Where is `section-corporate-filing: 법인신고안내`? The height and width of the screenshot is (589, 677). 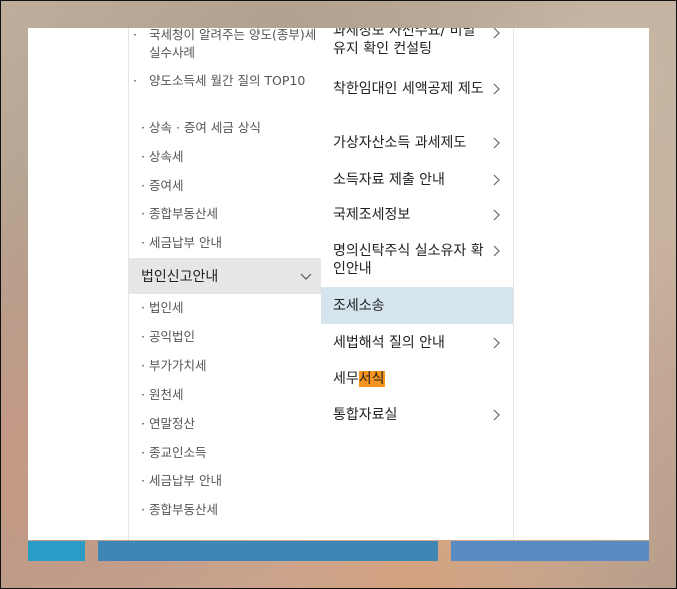
section-corporate-filing: 법인신고안내 is located at coordinates (225, 276).